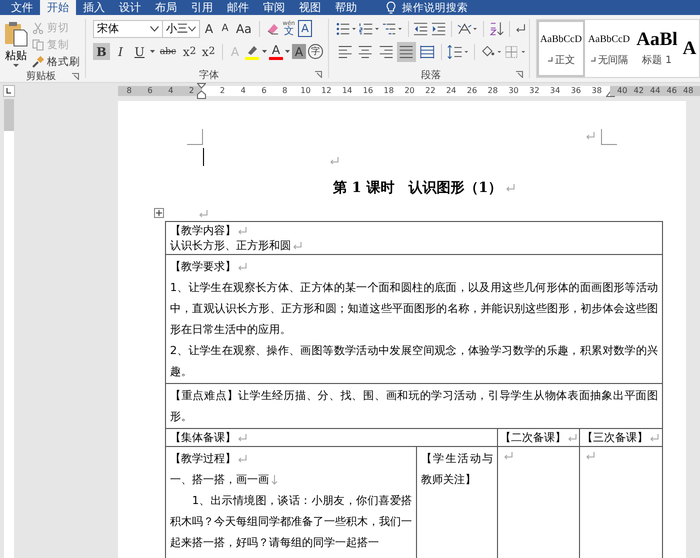 This screenshot has height=558, width=700. What do you see at coordinates (252, 52) in the screenshot?
I see `highlighter-icon` at bounding box center [252, 52].